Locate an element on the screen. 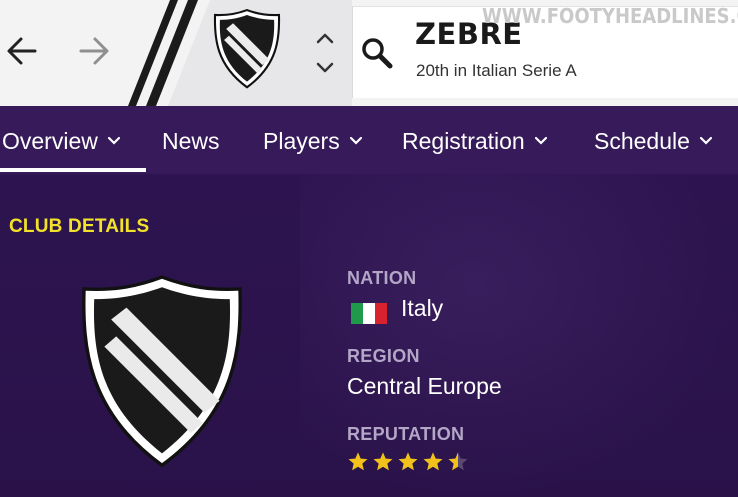 This screenshot has height=497, width=738. tab-players-label: Players is located at coordinates (301, 140).